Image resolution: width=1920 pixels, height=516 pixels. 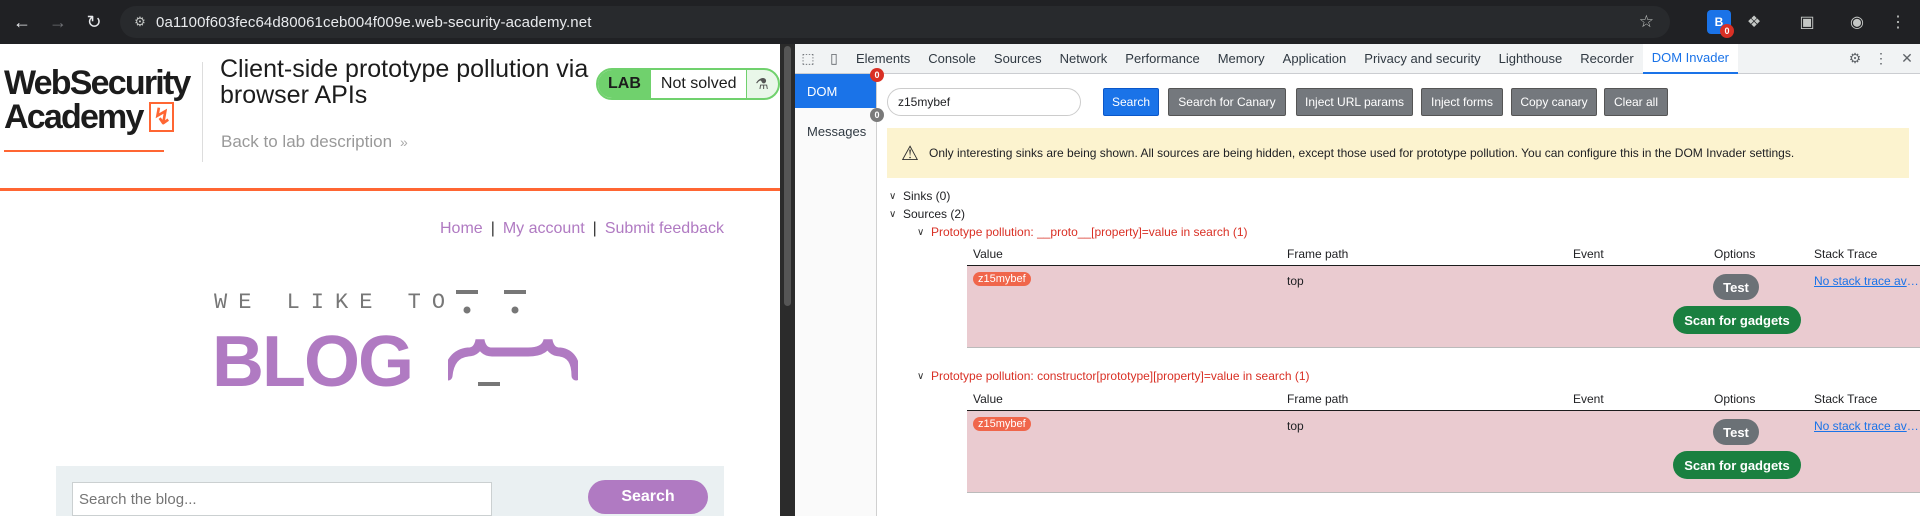 I want to click on nav-home-link: Home, so click(x=461, y=228).